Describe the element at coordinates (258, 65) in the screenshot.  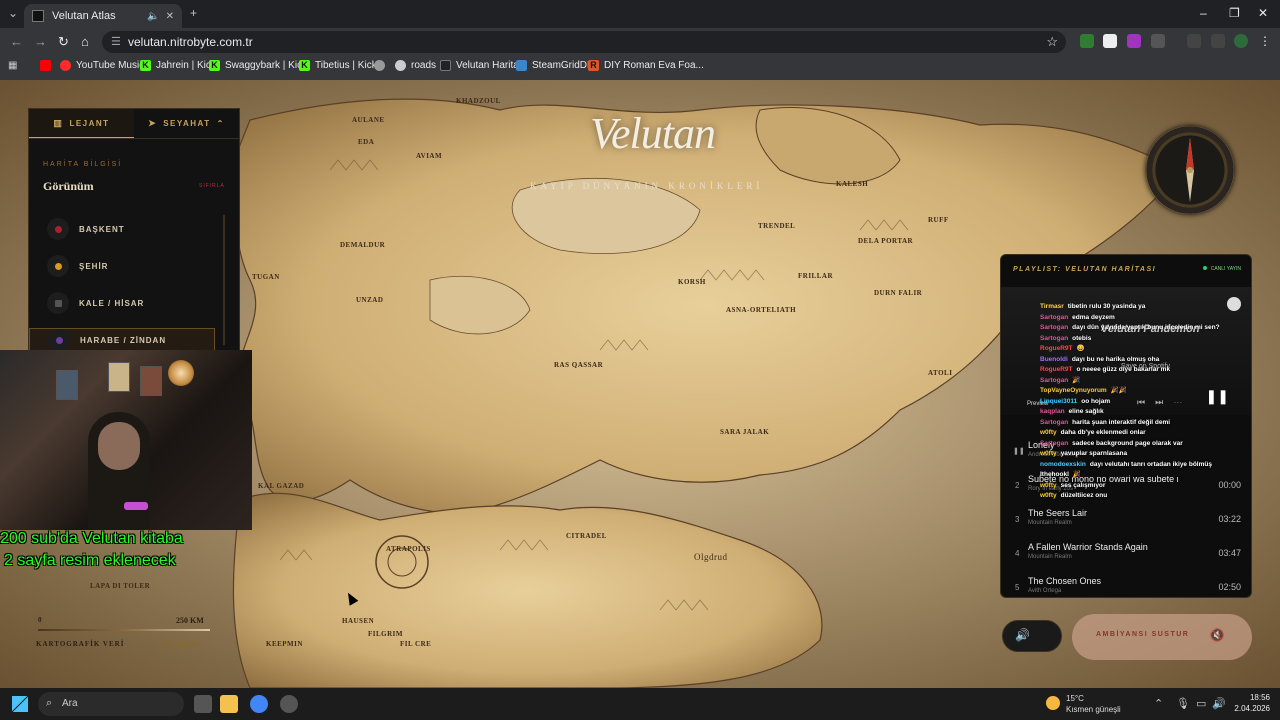
I see `bookmark-swaggybark: K Swaggybark | Kick` at that location.